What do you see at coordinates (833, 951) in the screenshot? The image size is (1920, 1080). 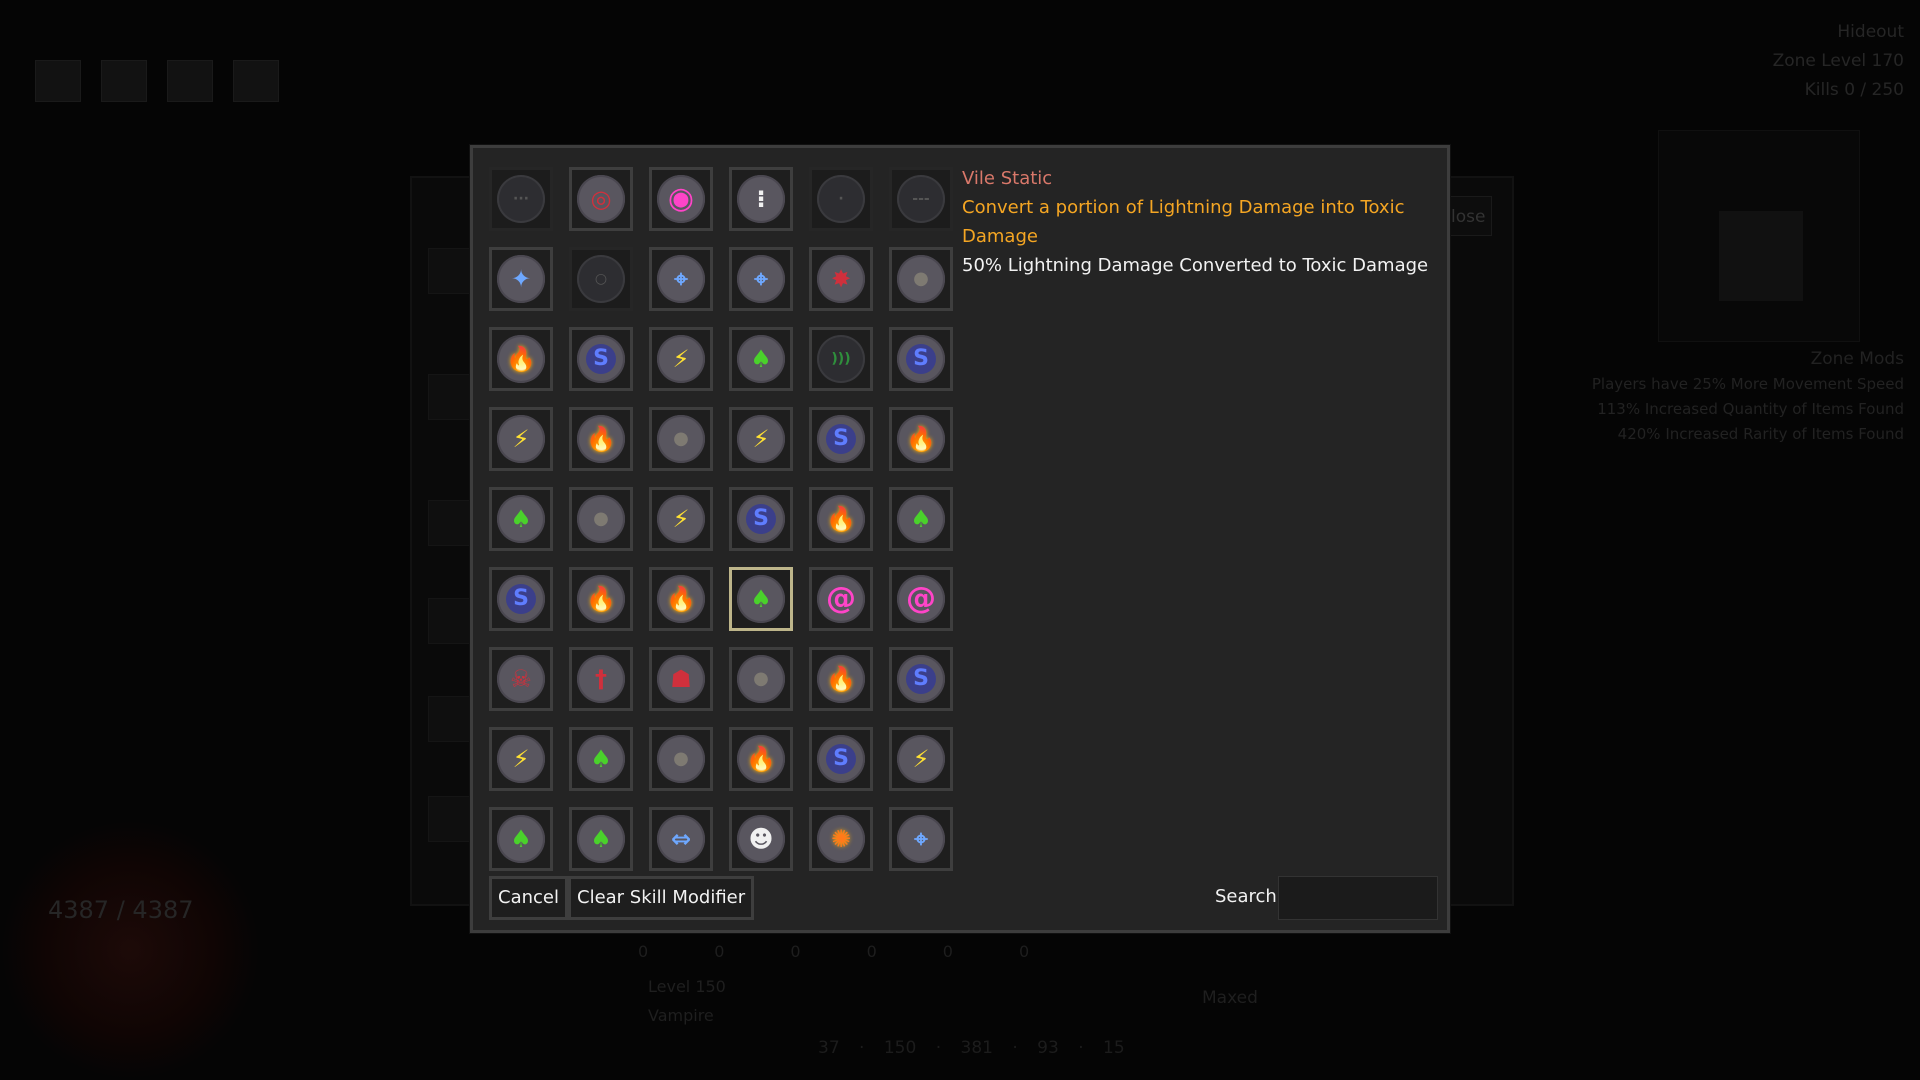 I see `skill-level-numbers: 0 0 0 0 0 0` at bounding box center [833, 951].